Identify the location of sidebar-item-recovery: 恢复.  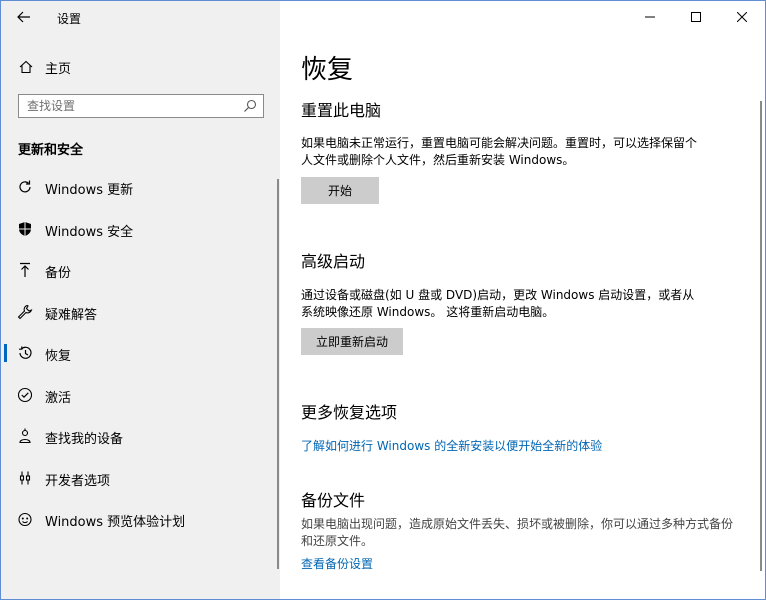
(140, 354).